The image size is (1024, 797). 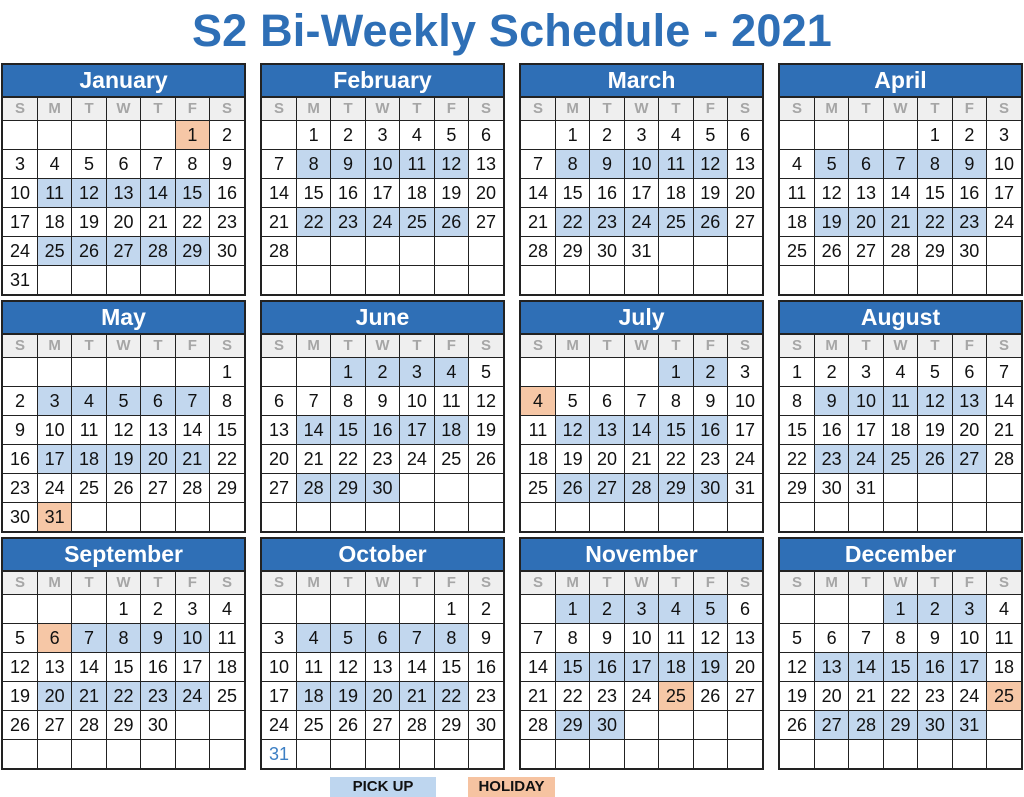 What do you see at coordinates (123, 667) in the screenshot?
I see `day-cell: 15` at bounding box center [123, 667].